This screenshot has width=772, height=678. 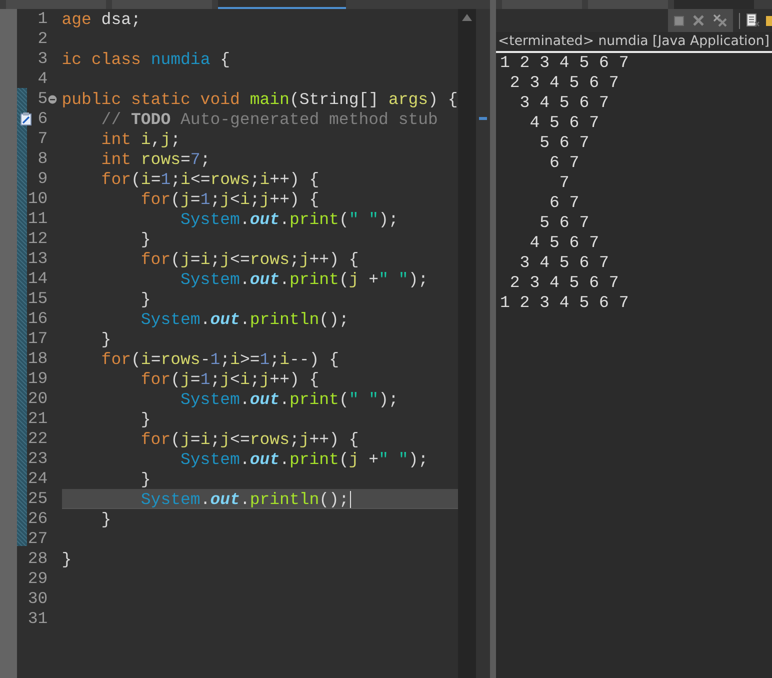 What do you see at coordinates (210, 179) in the screenshot?
I see `code-line: for(i=1;i<=rows;i++) {` at bounding box center [210, 179].